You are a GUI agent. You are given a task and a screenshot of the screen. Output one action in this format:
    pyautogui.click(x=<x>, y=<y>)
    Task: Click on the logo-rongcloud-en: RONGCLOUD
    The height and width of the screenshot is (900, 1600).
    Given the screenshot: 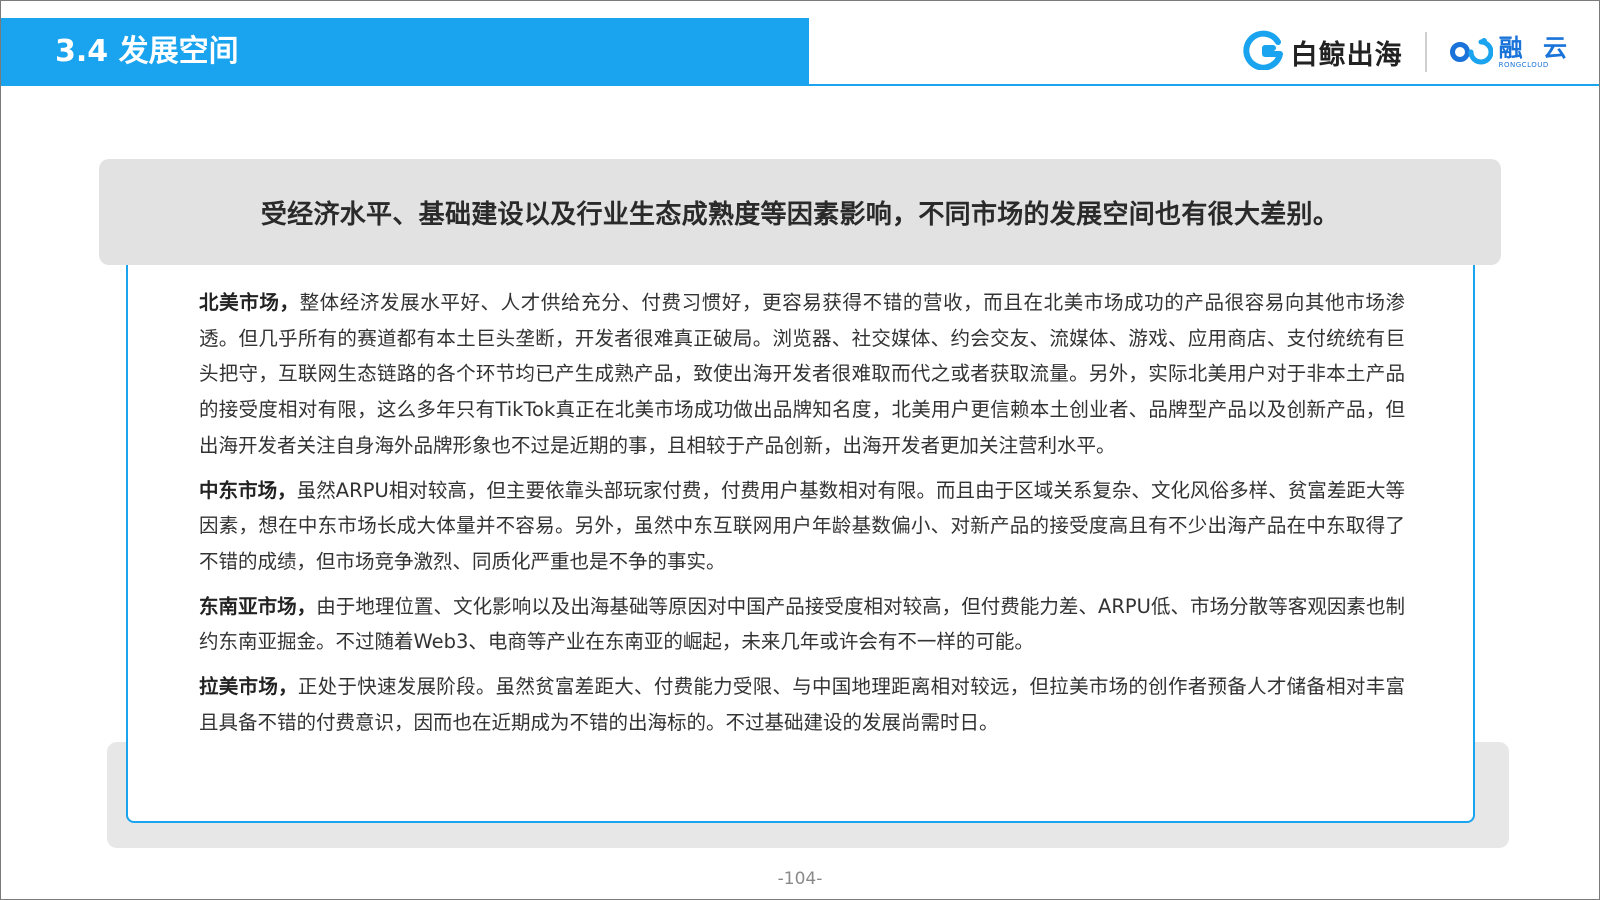 What is the action you would take?
    pyautogui.click(x=1523, y=64)
    